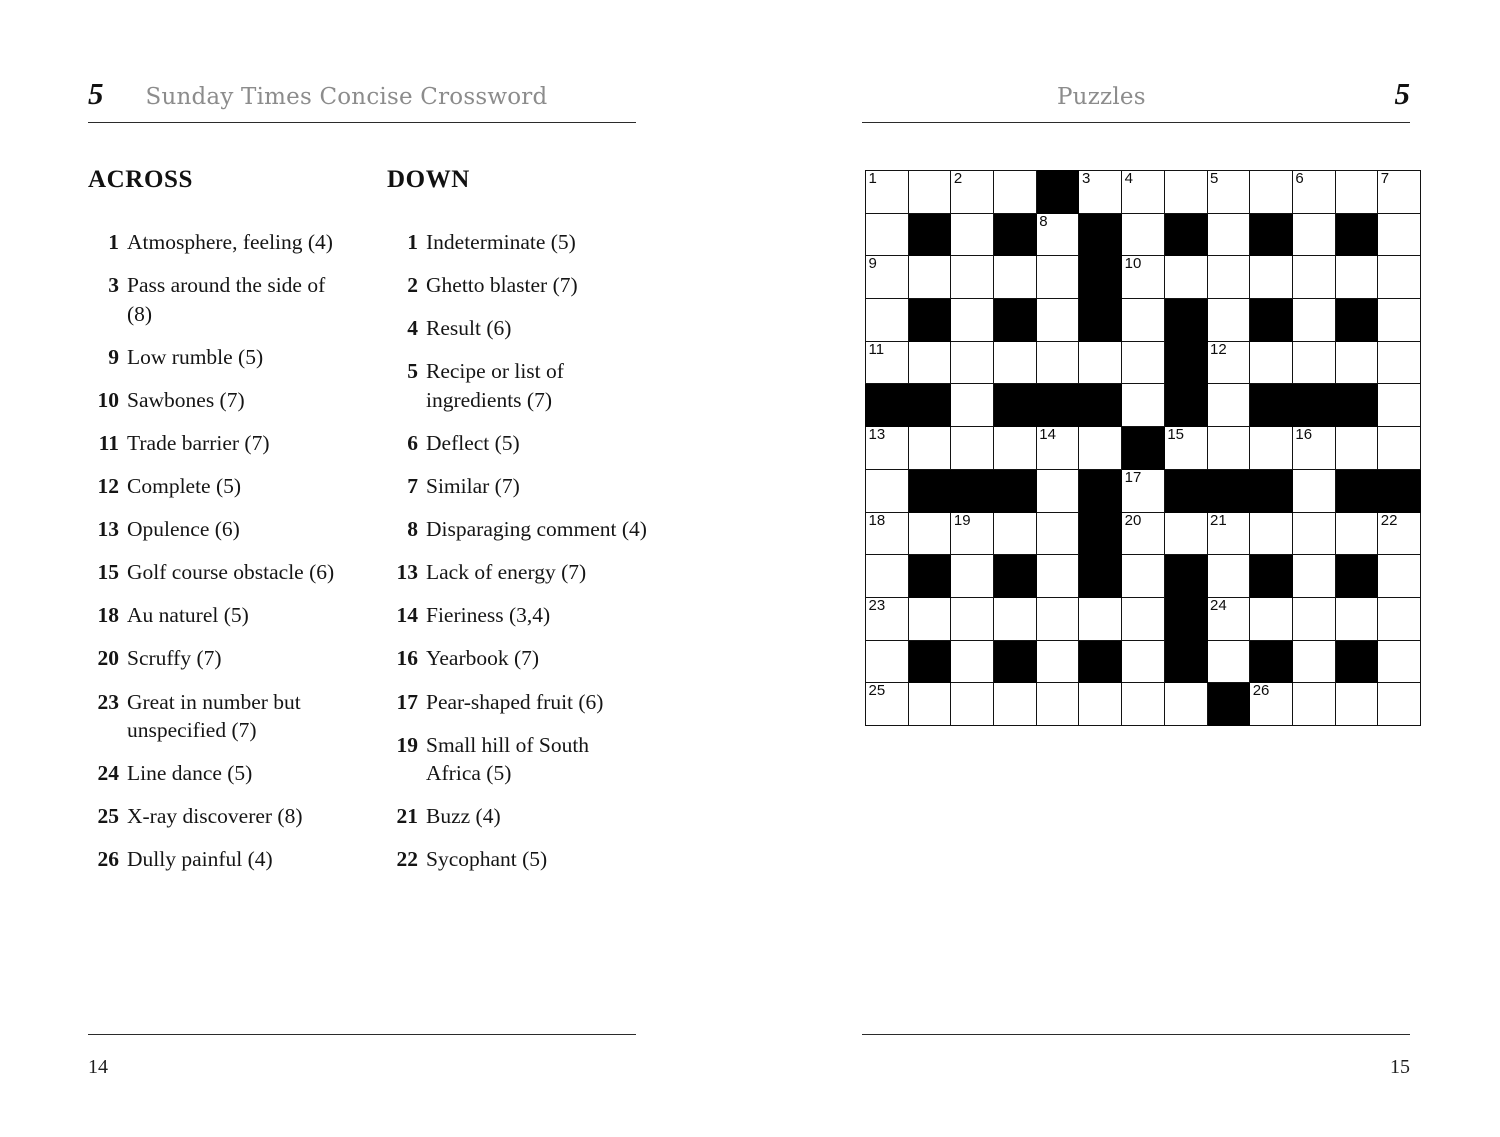  What do you see at coordinates (218, 572) in the screenshot?
I see `clue-item: 15 Golf course obstacle (6)` at bounding box center [218, 572].